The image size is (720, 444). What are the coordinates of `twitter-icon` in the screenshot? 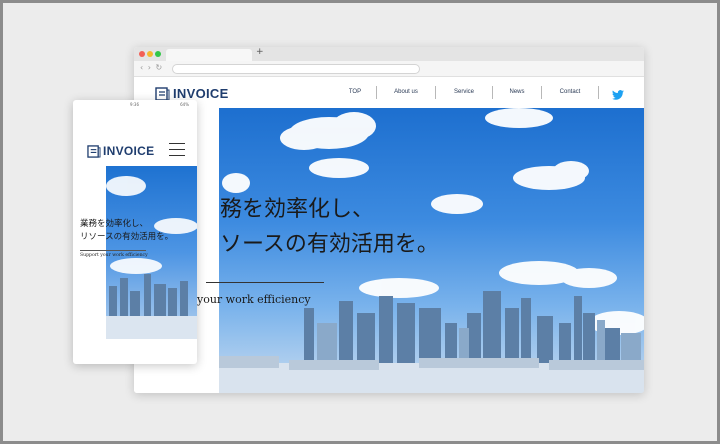 It's located at (618, 95).